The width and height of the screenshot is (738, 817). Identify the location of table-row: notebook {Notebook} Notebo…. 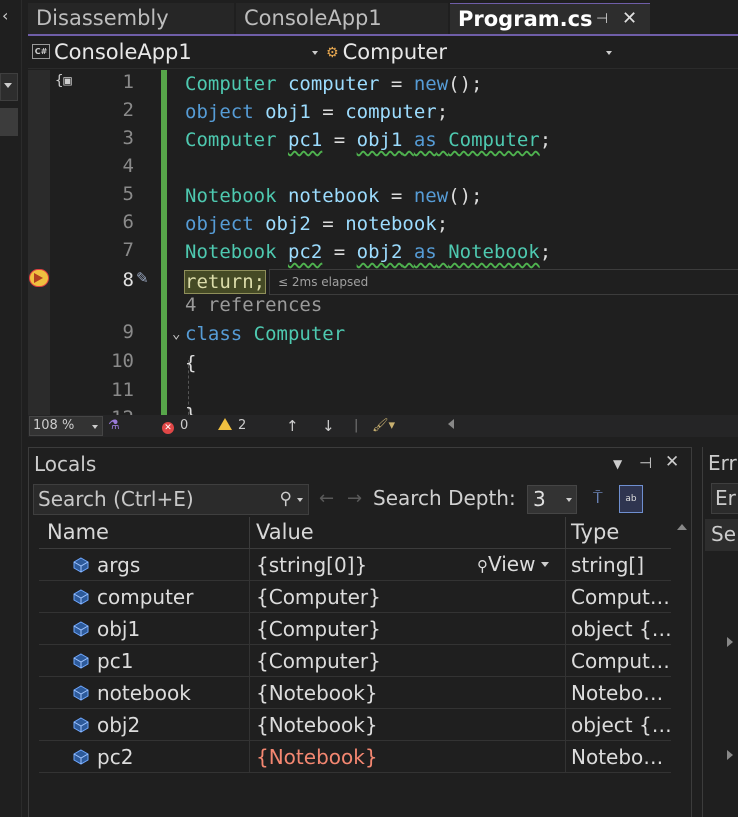
(355, 693).